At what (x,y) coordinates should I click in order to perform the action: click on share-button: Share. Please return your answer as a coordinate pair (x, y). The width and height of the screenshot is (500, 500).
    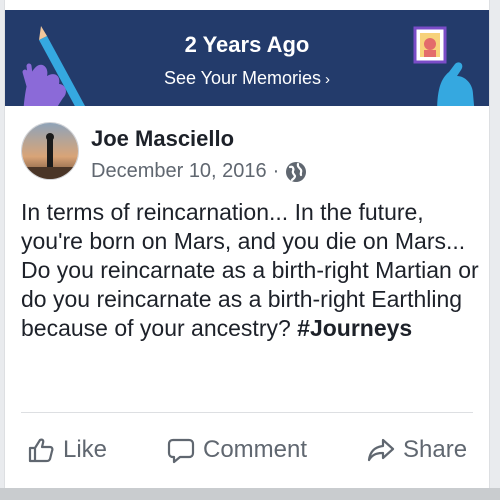
    Looking at the image, I should click on (417, 450).